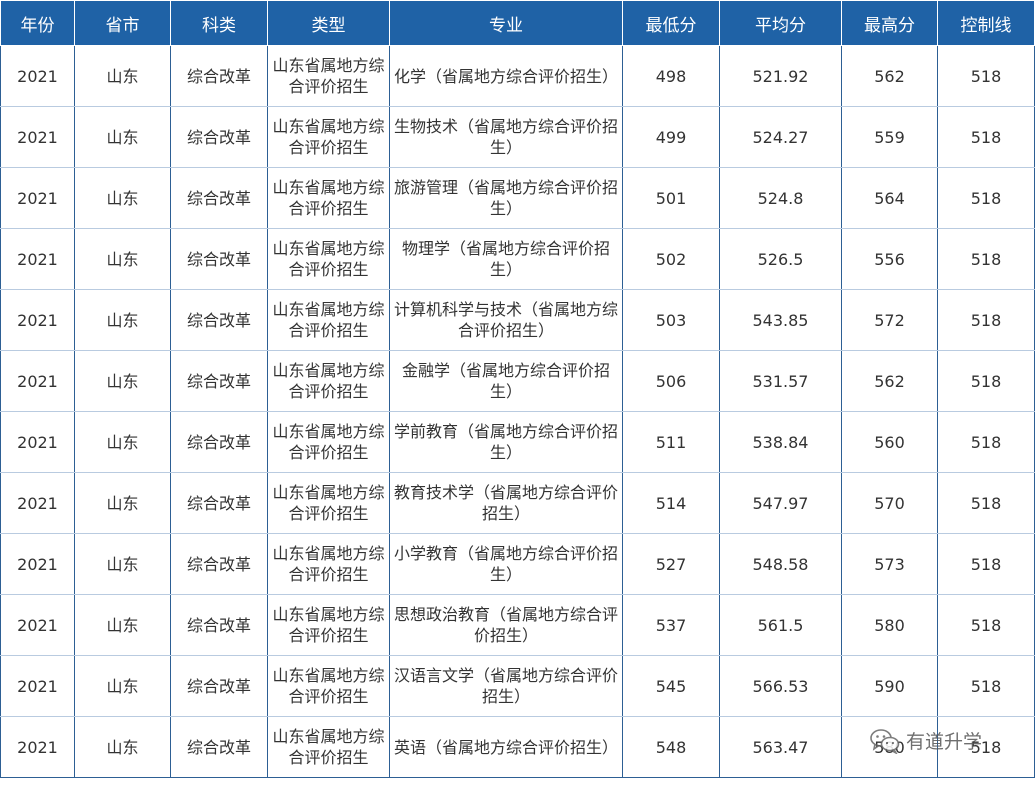 The width and height of the screenshot is (1036, 786). I want to click on cell-avg-score: 543.85, so click(780, 320).